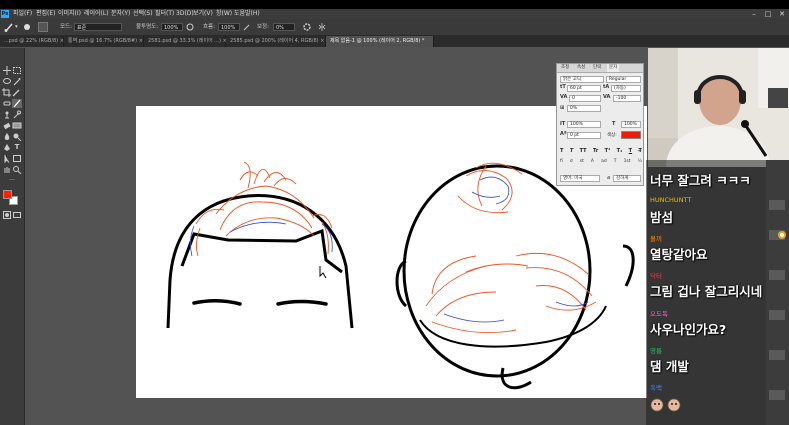  I want to click on layer-link-icon, so click(782, 235).